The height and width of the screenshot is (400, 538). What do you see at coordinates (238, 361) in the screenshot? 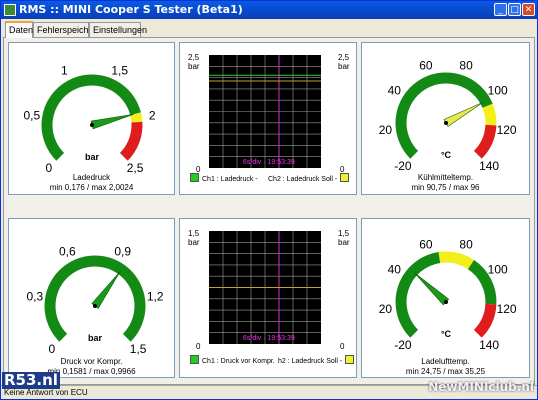
I see `legend-label-ch1: Ch1 : Druck vor Kompr.` at bounding box center [238, 361].